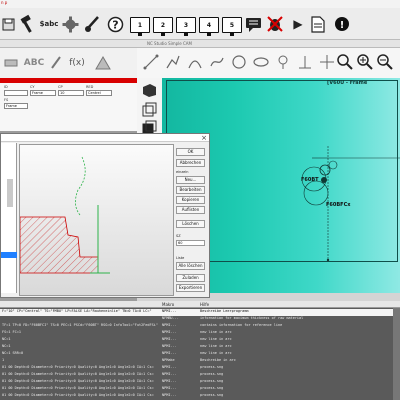 The width and height of the screenshot is (400, 400). What do you see at coordinates (49, 24) in the screenshot?
I see `abc-button: $abc` at bounding box center [49, 24].